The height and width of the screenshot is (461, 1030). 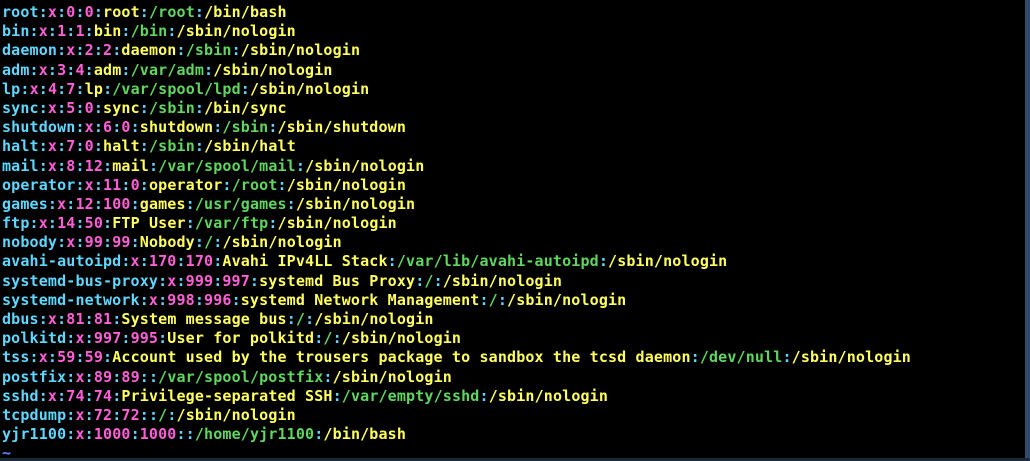 What do you see at coordinates (218, 299) in the screenshot?
I see `passwd-field-gid: 996` at bounding box center [218, 299].